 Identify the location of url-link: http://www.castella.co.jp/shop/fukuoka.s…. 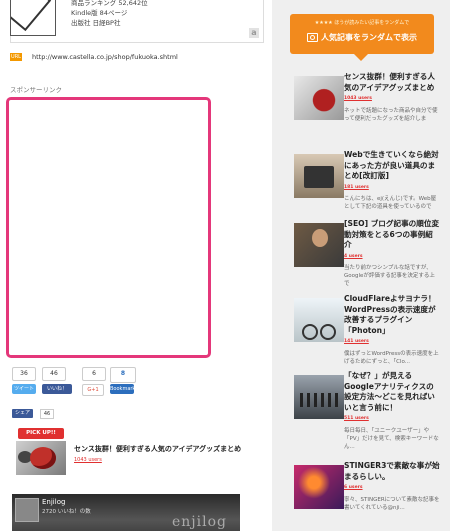
(105, 57).